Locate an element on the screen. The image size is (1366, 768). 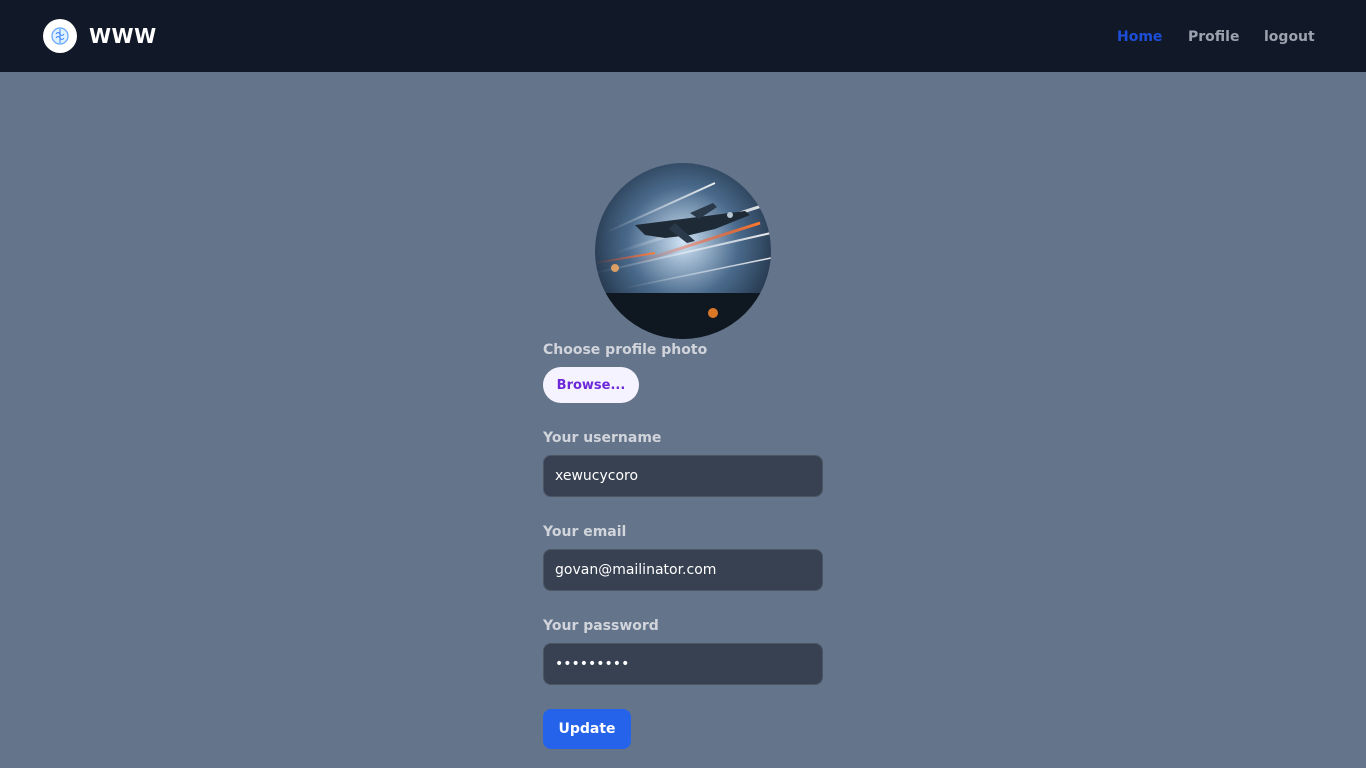
nav-link-profile: Profile is located at coordinates (1213, 37).